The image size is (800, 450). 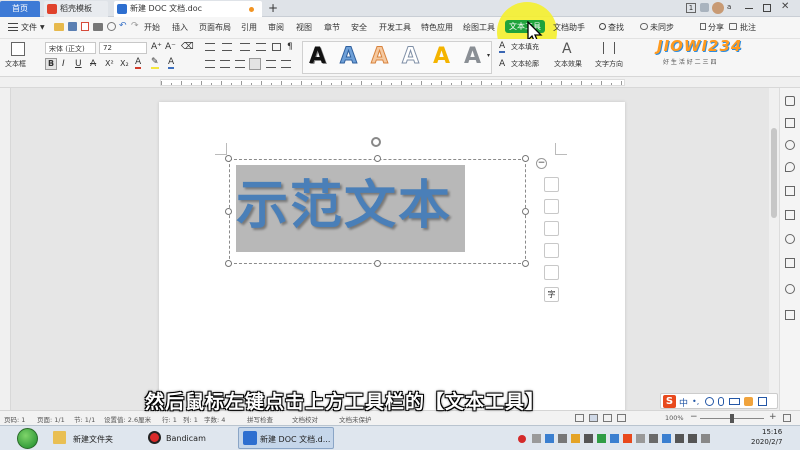 I want to click on bullet-list-icon, so click(x=210, y=47).